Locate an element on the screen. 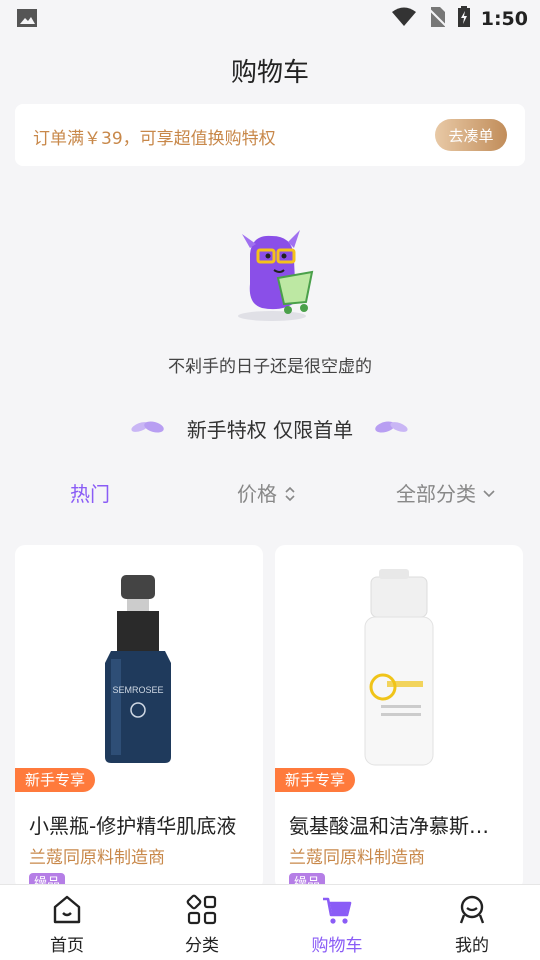  product-name: 小黑瓶-修护精华肌底液 is located at coordinates (133, 826).